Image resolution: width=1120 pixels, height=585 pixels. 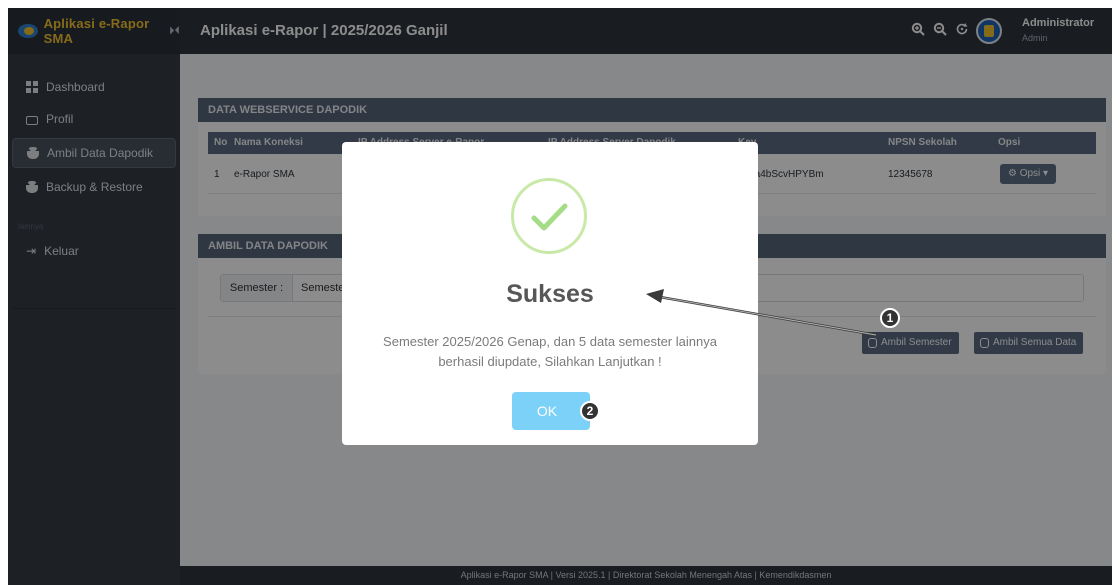 What do you see at coordinates (590, 411) in the screenshot?
I see `step-marker-2: 2` at bounding box center [590, 411].